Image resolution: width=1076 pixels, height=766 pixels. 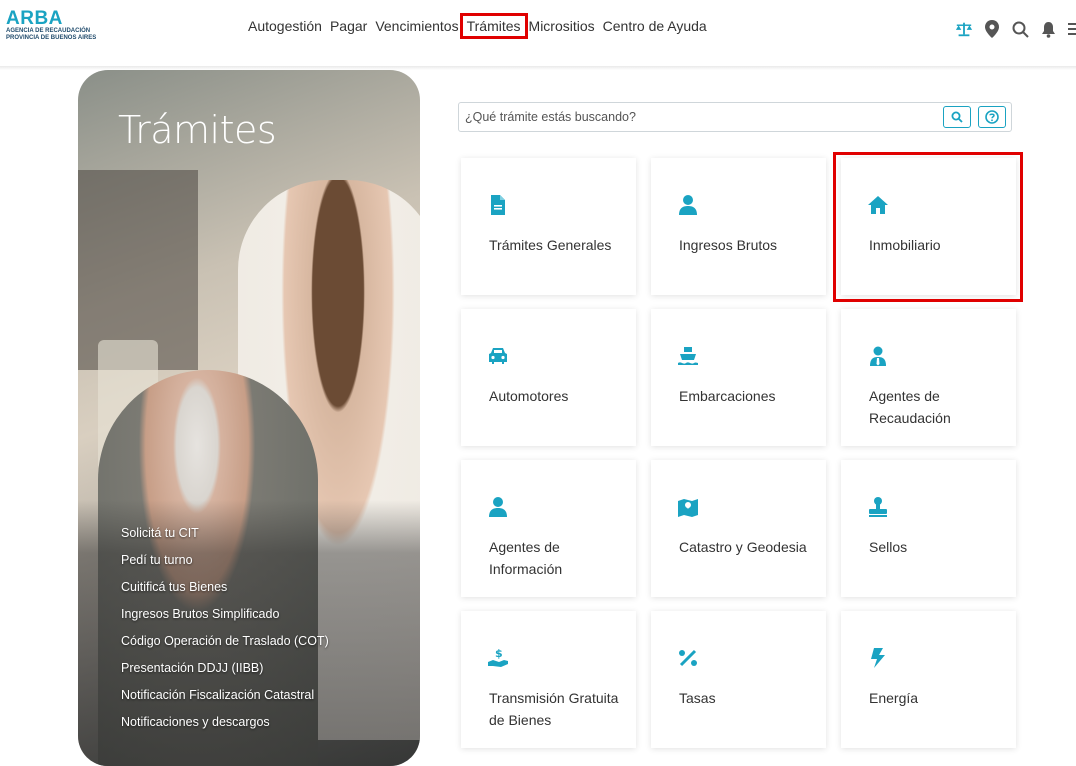 I want to click on card-label: Agentes de Información, so click(x=526, y=558).